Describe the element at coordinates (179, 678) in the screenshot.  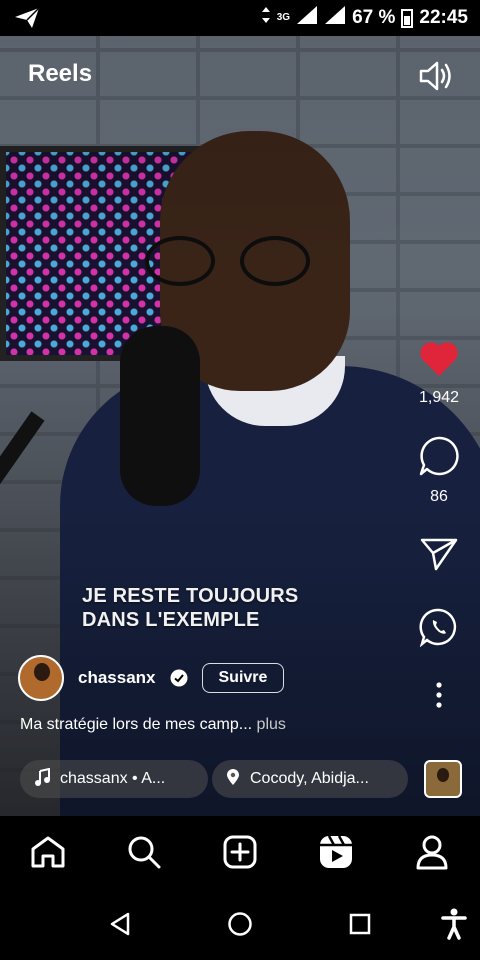
I see `verified-badge-icon` at that location.